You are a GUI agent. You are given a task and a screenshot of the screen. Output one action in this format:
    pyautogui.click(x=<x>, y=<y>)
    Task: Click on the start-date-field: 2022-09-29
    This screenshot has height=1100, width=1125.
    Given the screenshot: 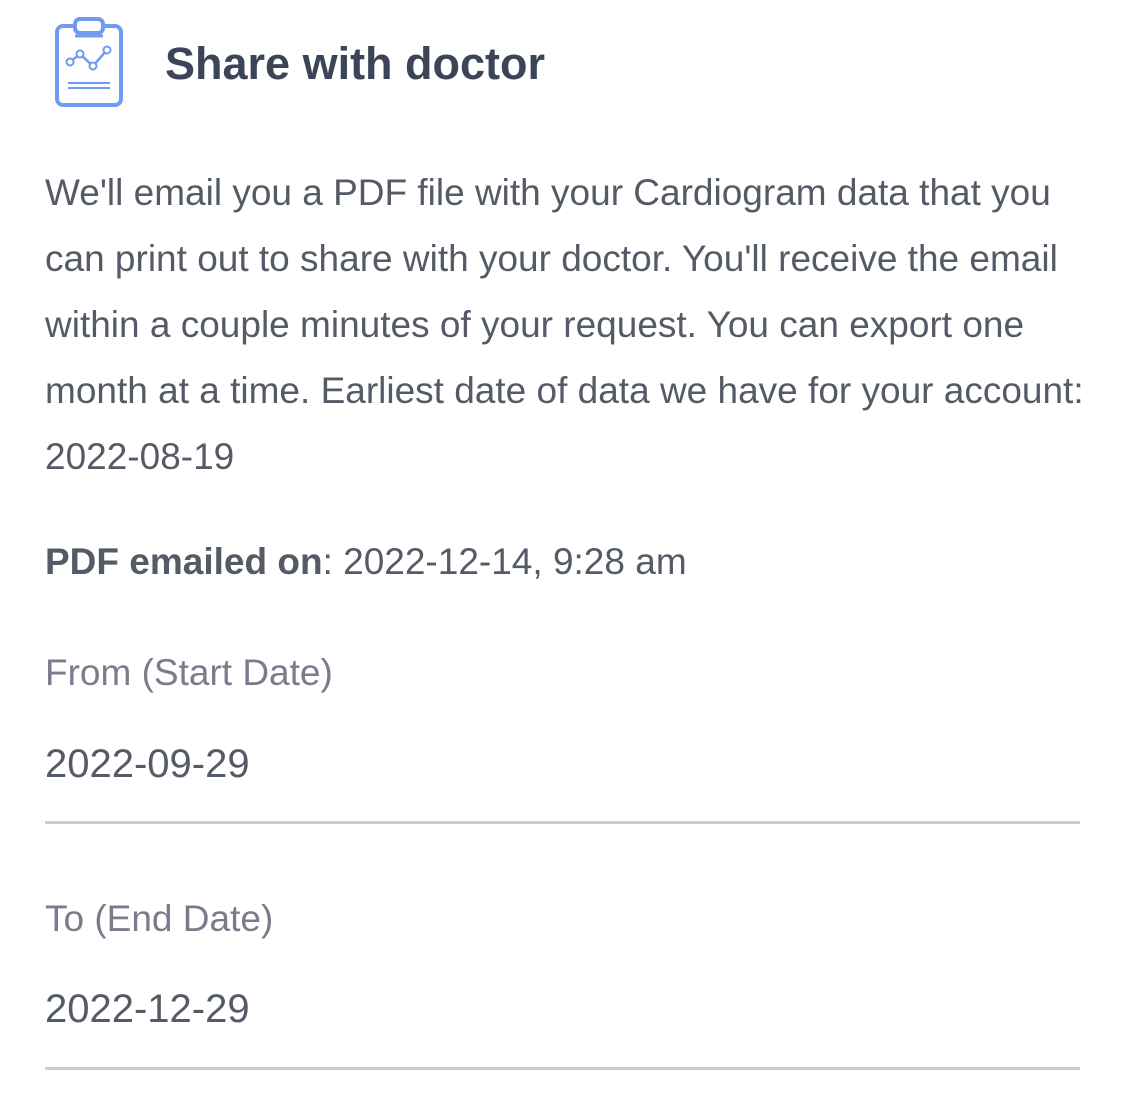 What is the action you would take?
    pyautogui.click(x=147, y=764)
    